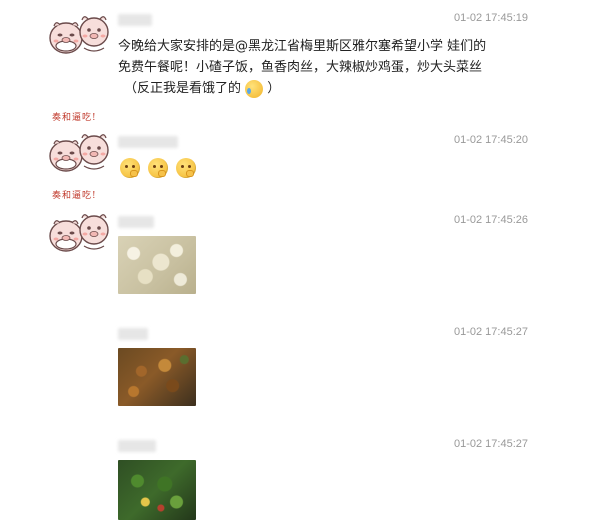 The image size is (600, 531). What do you see at coordinates (302, 46) in the screenshot?
I see `message-text-line: 今晚给大家安排的是@黑龙江省梅里斯区雅尔塞希望小学 娃们的` at bounding box center [302, 46].